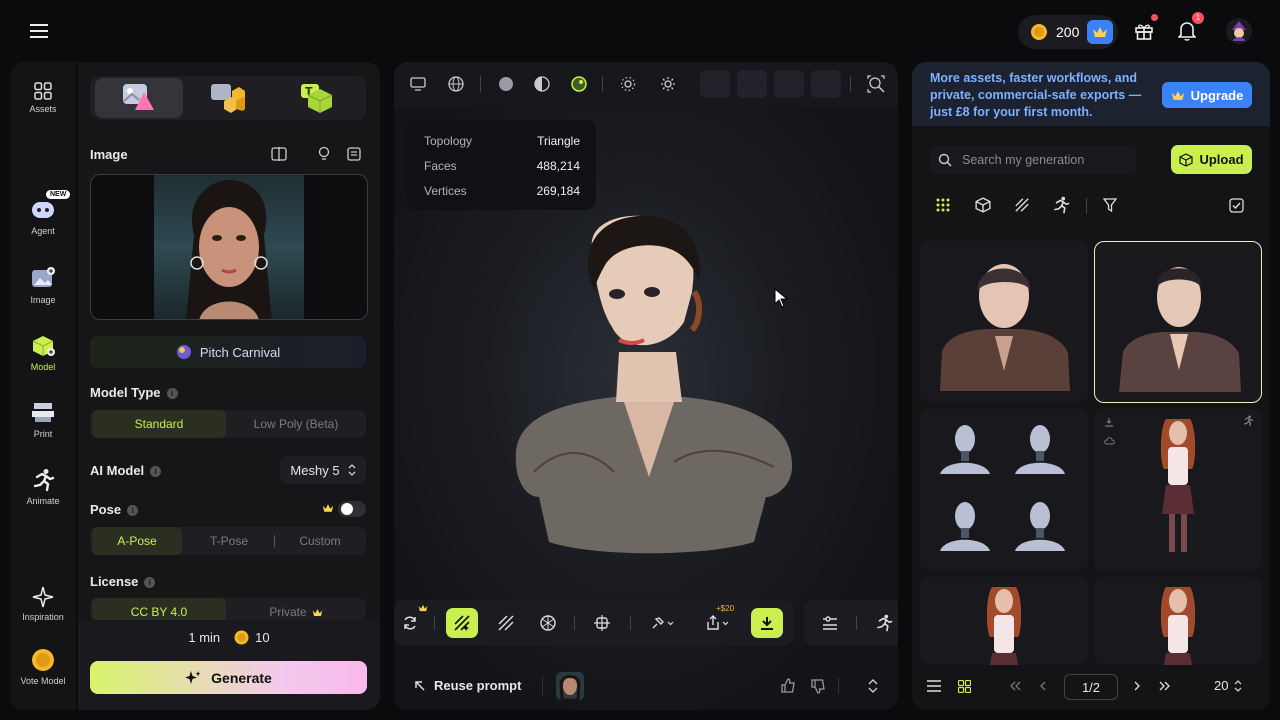 This screenshot has width=1280, height=720. Describe the element at coordinates (1068, 32) in the screenshot. I see `credits-pill: 200` at that location.